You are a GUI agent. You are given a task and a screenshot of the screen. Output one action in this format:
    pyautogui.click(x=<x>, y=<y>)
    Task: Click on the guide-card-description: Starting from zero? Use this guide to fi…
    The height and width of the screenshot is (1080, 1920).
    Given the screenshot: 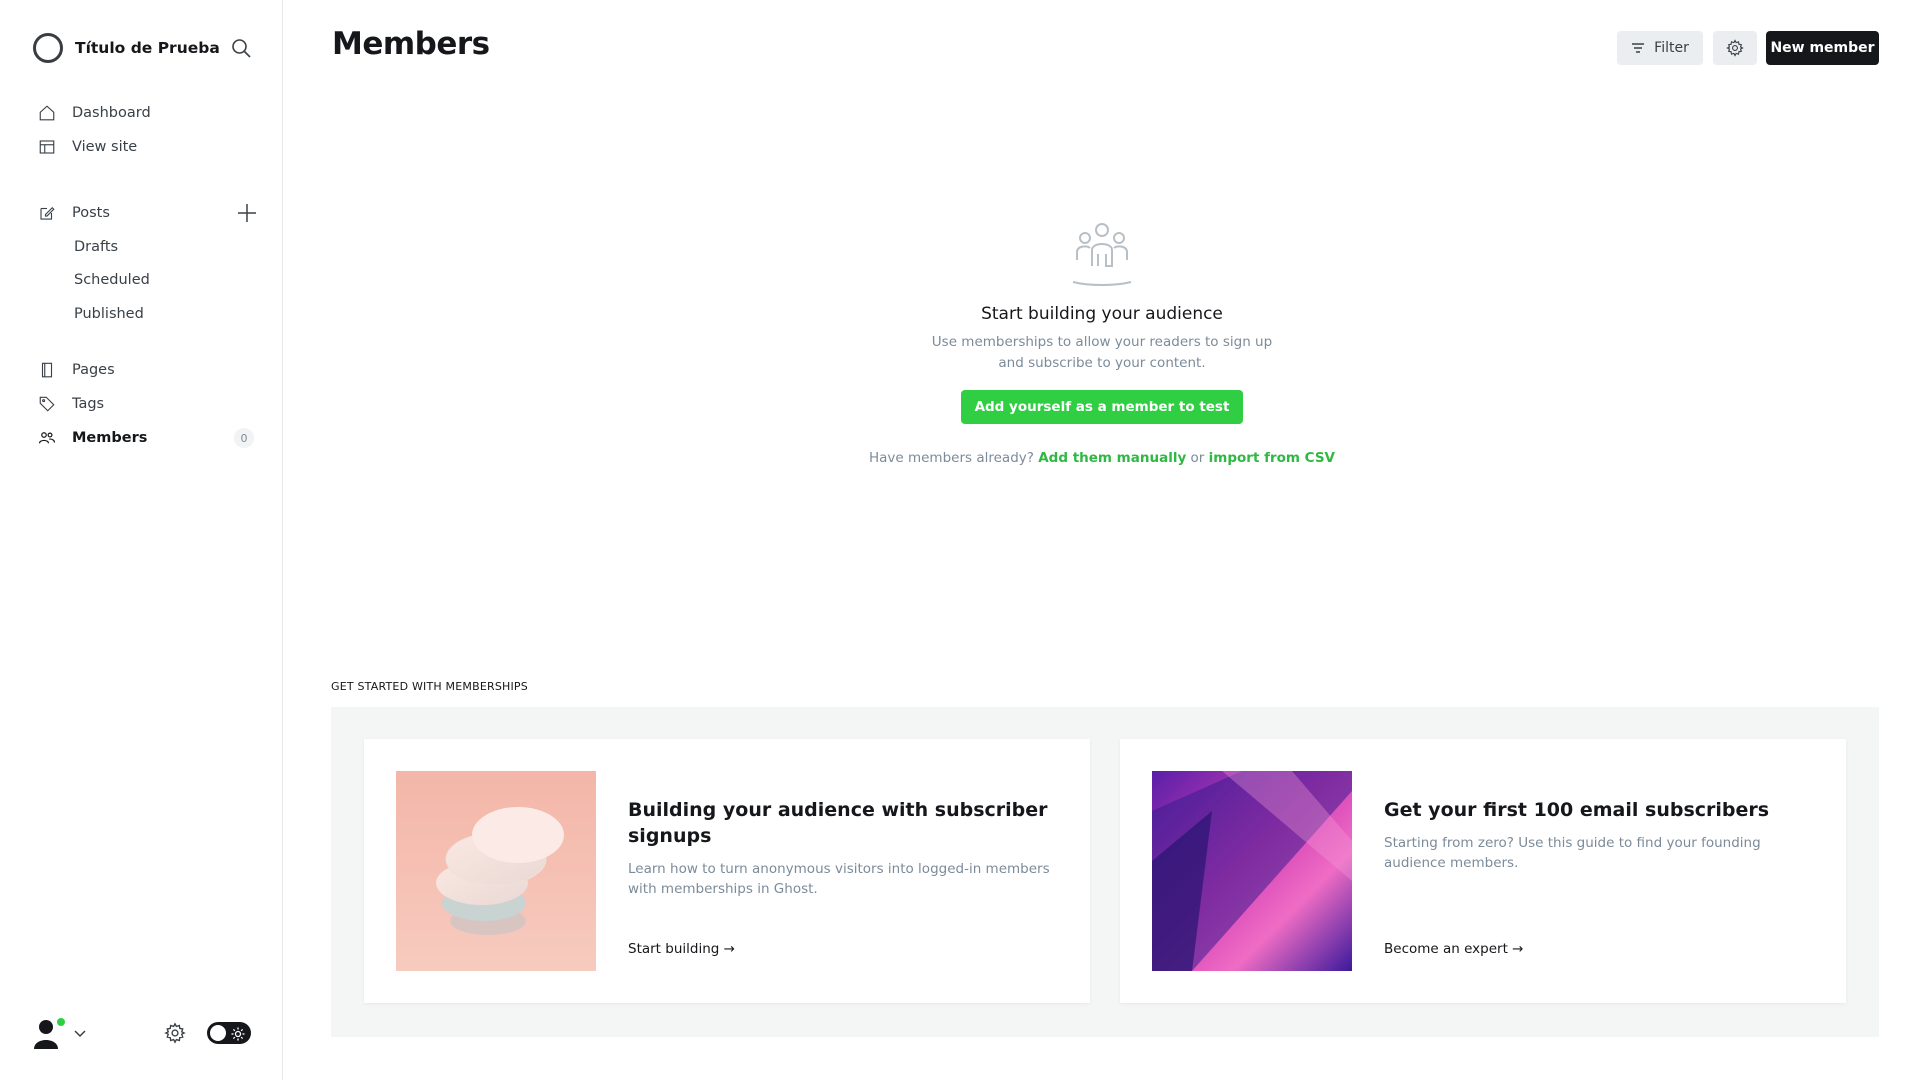 What is the action you would take?
    pyautogui.click(x=1572, y=853)
    